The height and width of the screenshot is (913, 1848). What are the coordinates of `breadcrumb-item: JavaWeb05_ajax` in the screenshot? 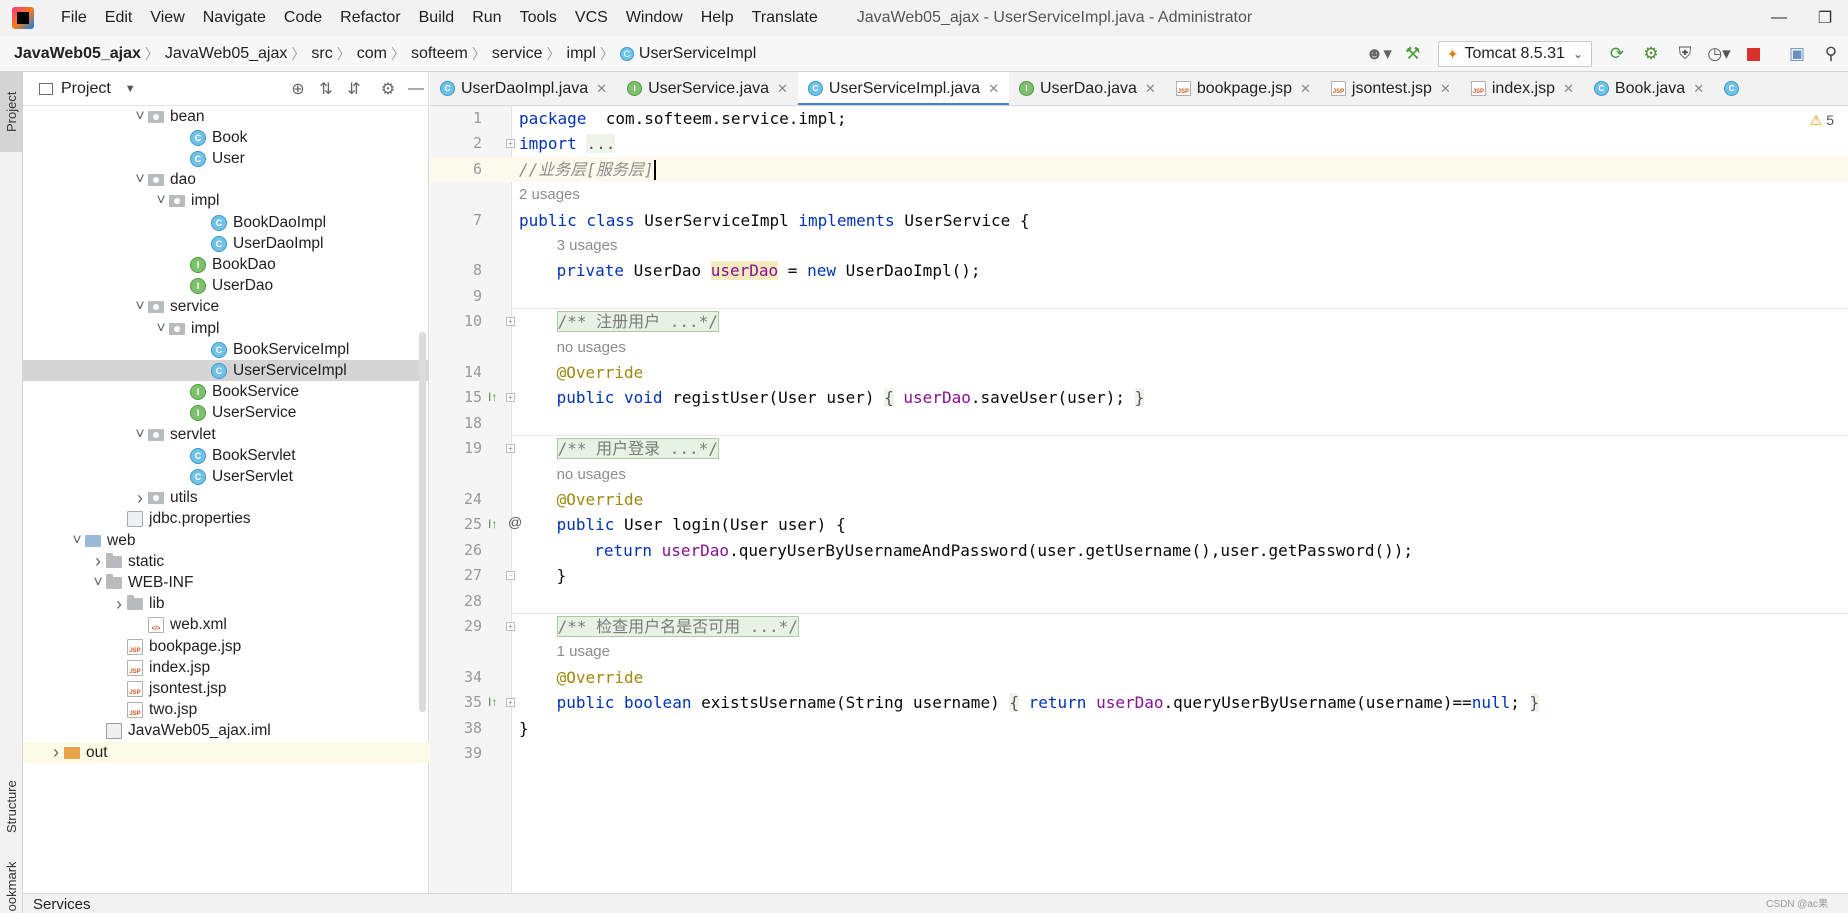 It's located at (225, 54).